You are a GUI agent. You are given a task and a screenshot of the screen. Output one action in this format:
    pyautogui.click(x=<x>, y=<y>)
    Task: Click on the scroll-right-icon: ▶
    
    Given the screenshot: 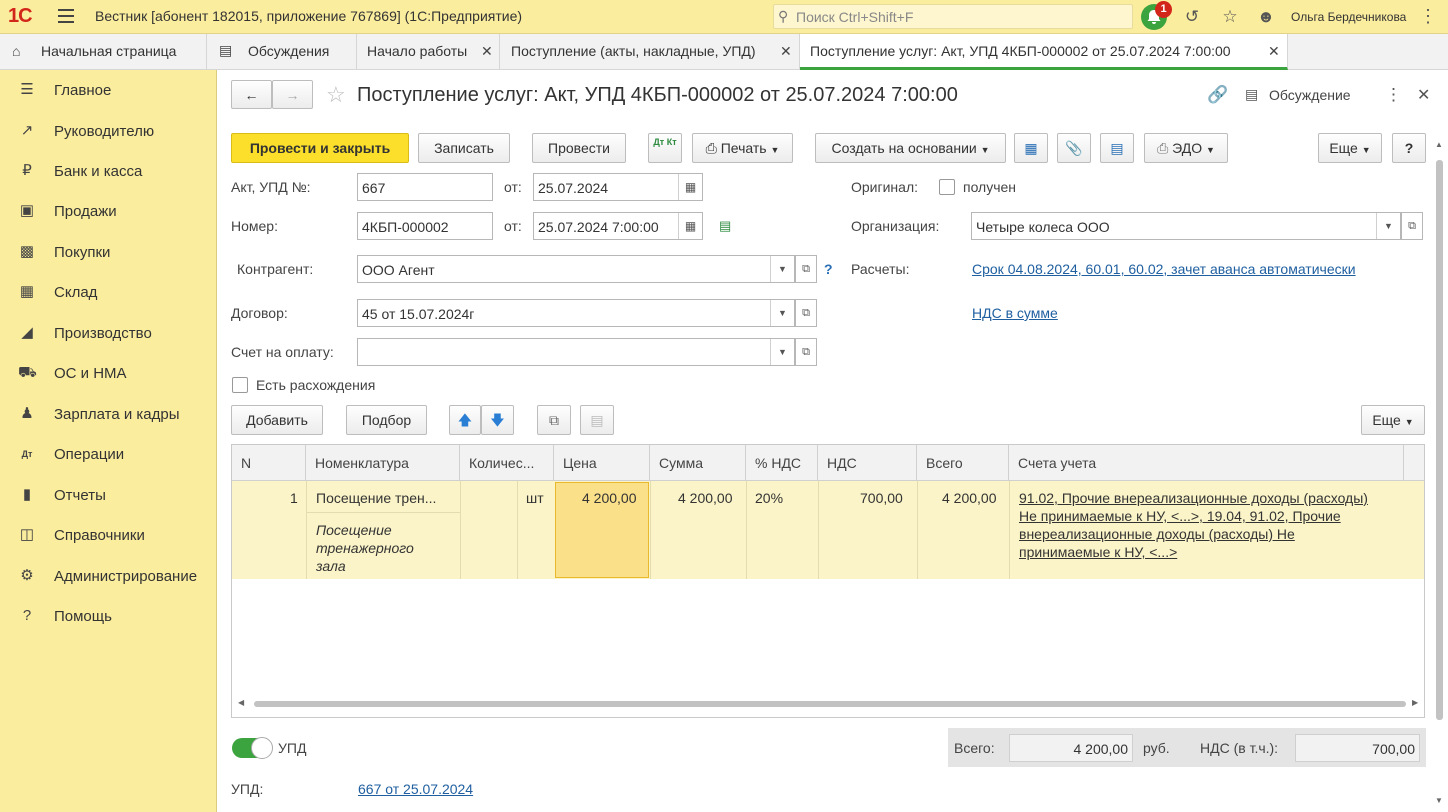 What is the action you would take?
    pyautogui.click(x=1415, y=702)
    